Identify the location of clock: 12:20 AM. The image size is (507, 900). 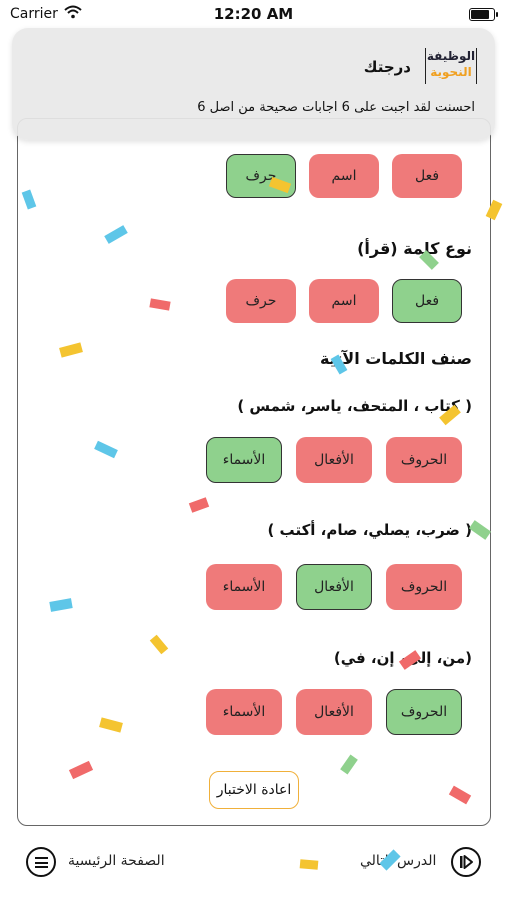
(253, 14).